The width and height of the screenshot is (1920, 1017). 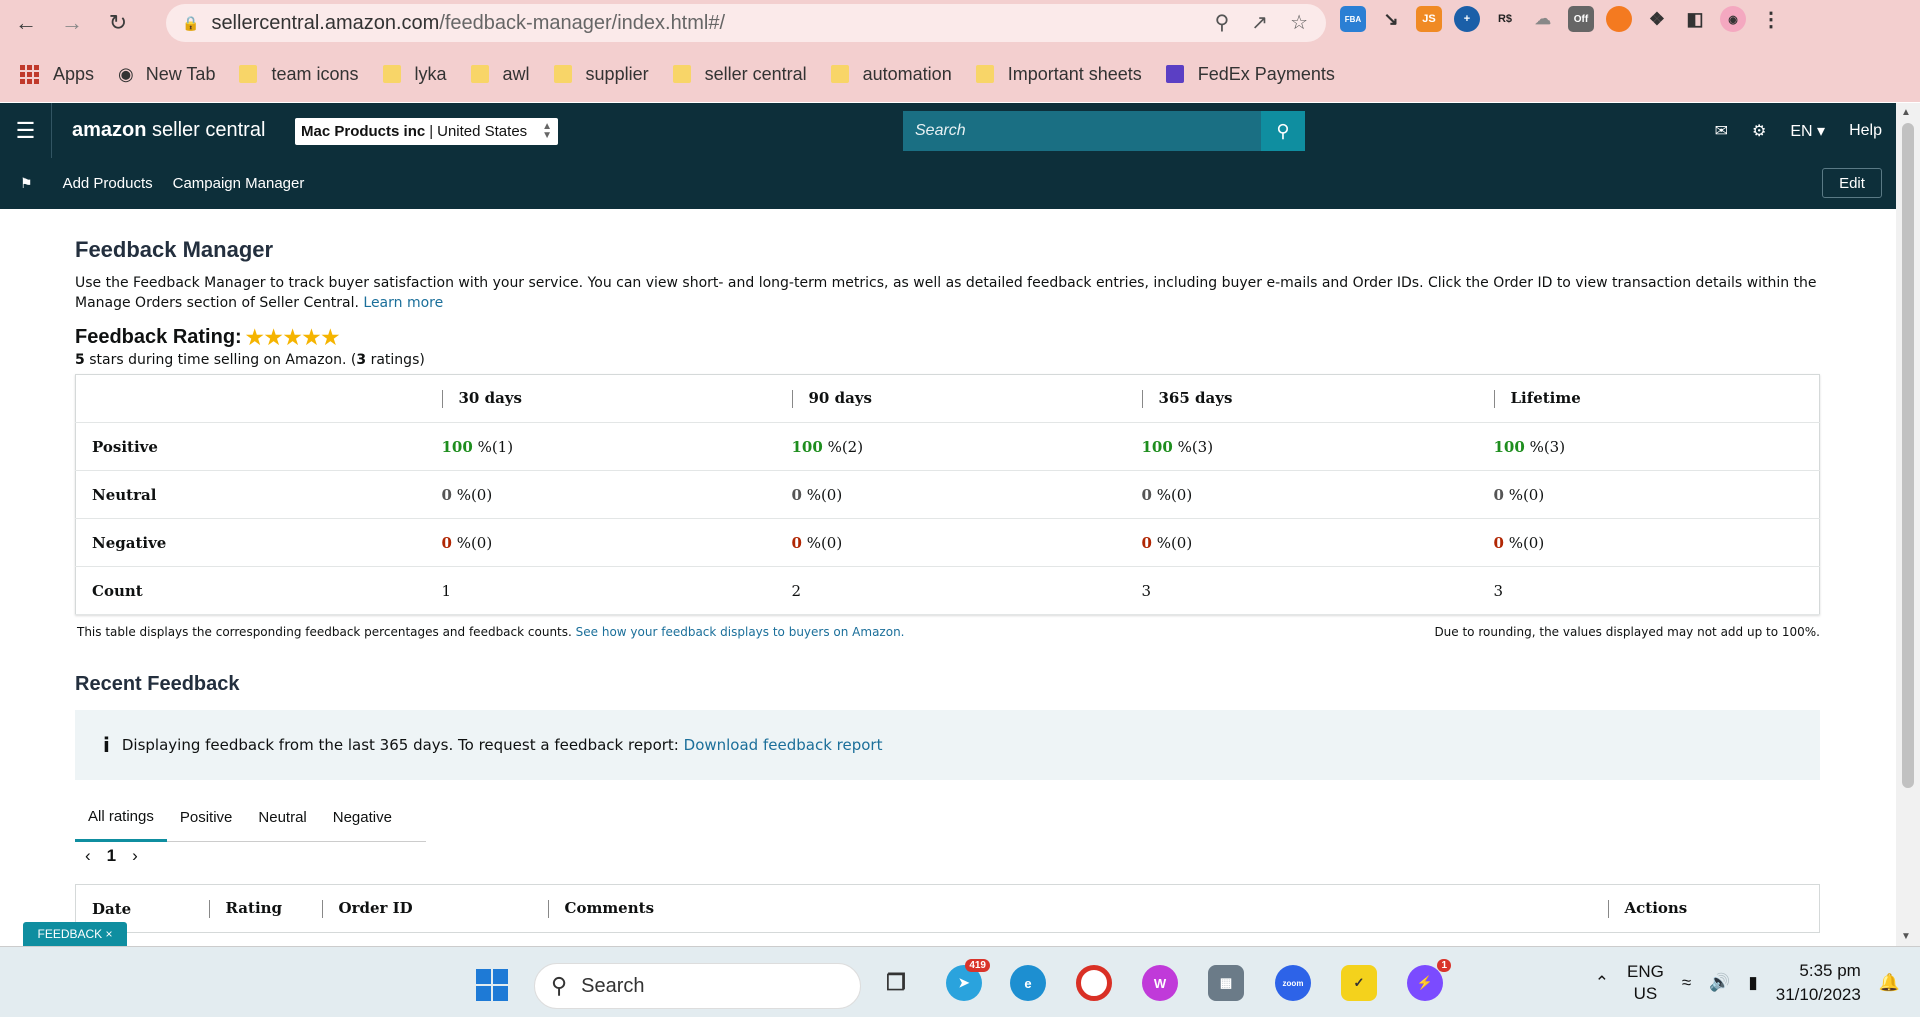 I want to click on forward-icon: →, so click(x=72, y=23).